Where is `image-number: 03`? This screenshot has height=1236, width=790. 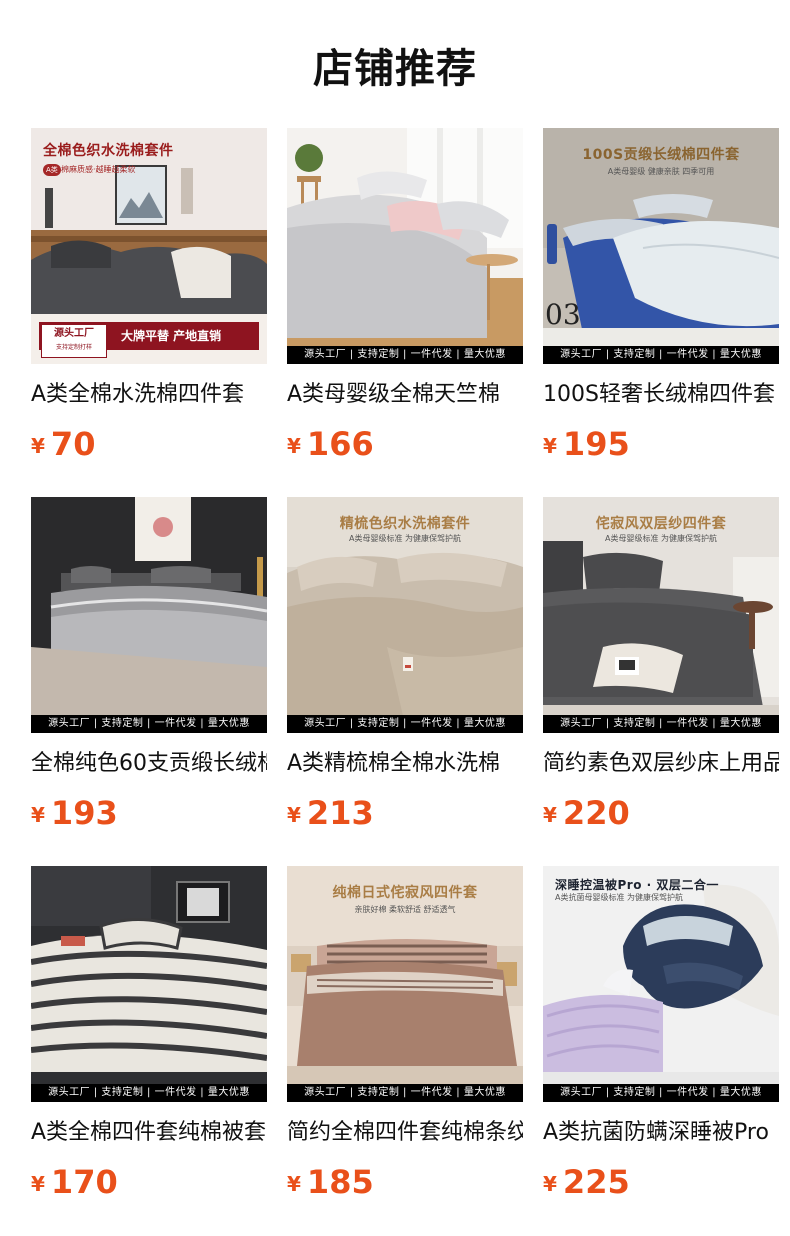 image-number: 03 is located at coordinates (563, 314).